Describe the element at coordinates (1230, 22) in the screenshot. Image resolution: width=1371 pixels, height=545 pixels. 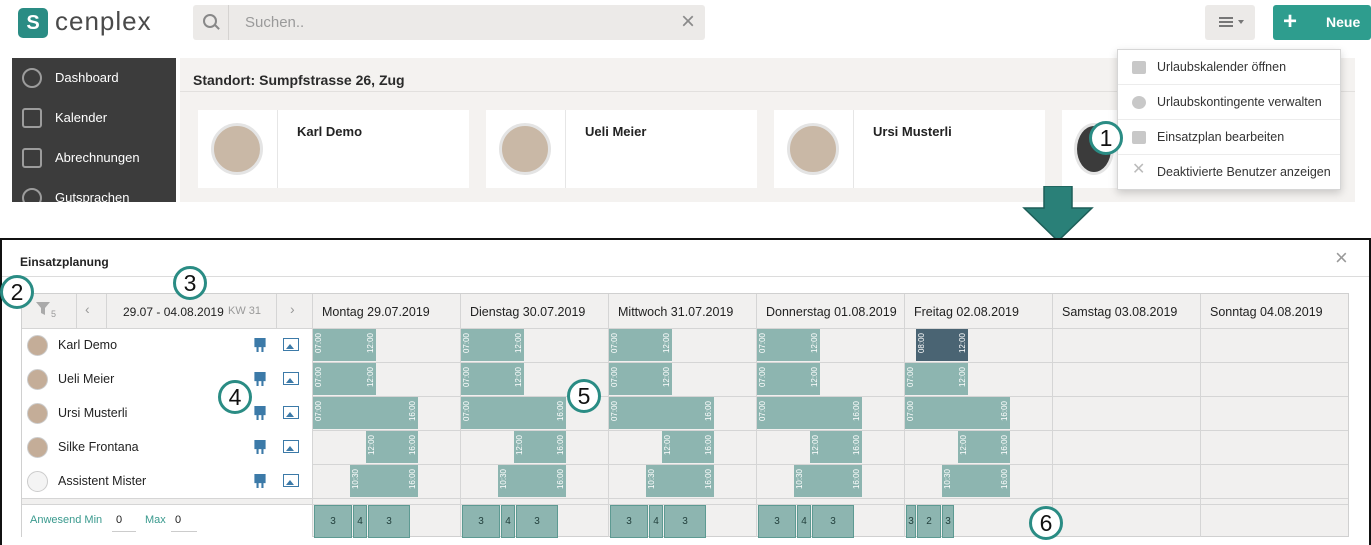
I see `menu-button` at that location.